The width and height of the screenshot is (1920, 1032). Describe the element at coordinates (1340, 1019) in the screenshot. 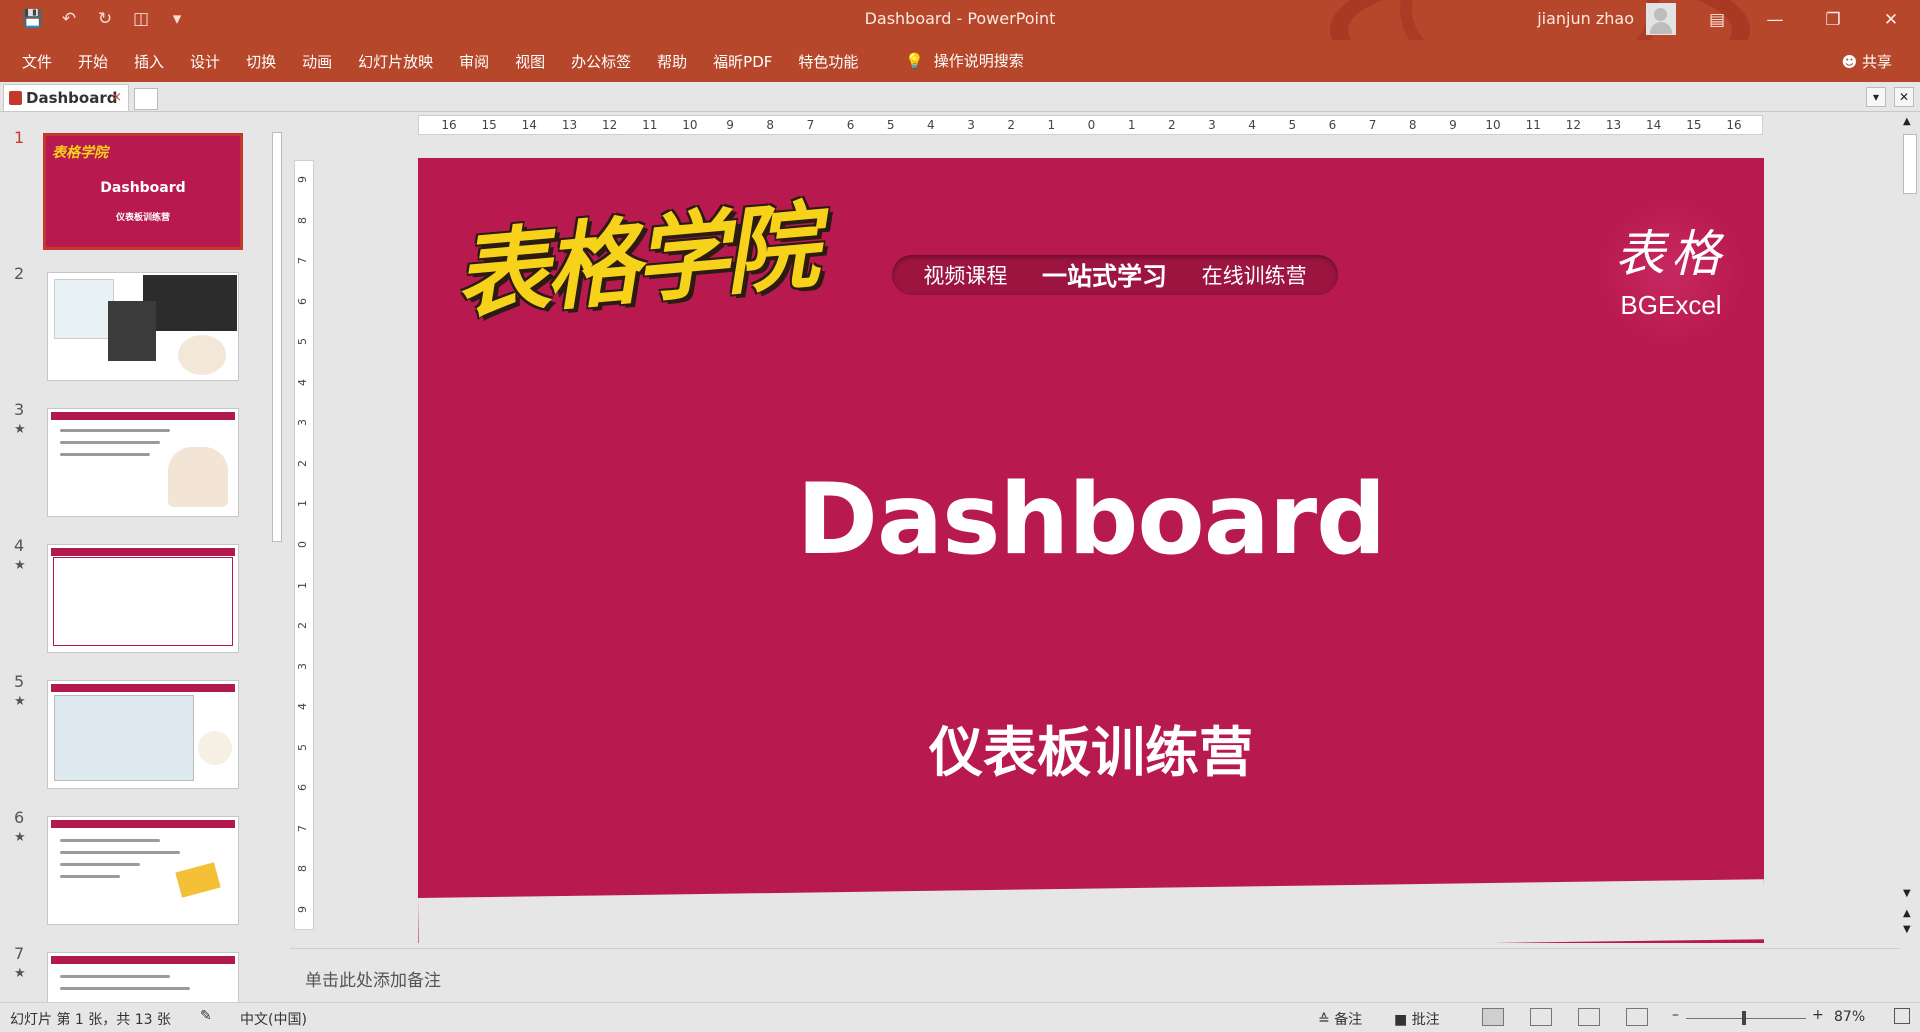

I see `notes-button: ≙ 备注` at that location.